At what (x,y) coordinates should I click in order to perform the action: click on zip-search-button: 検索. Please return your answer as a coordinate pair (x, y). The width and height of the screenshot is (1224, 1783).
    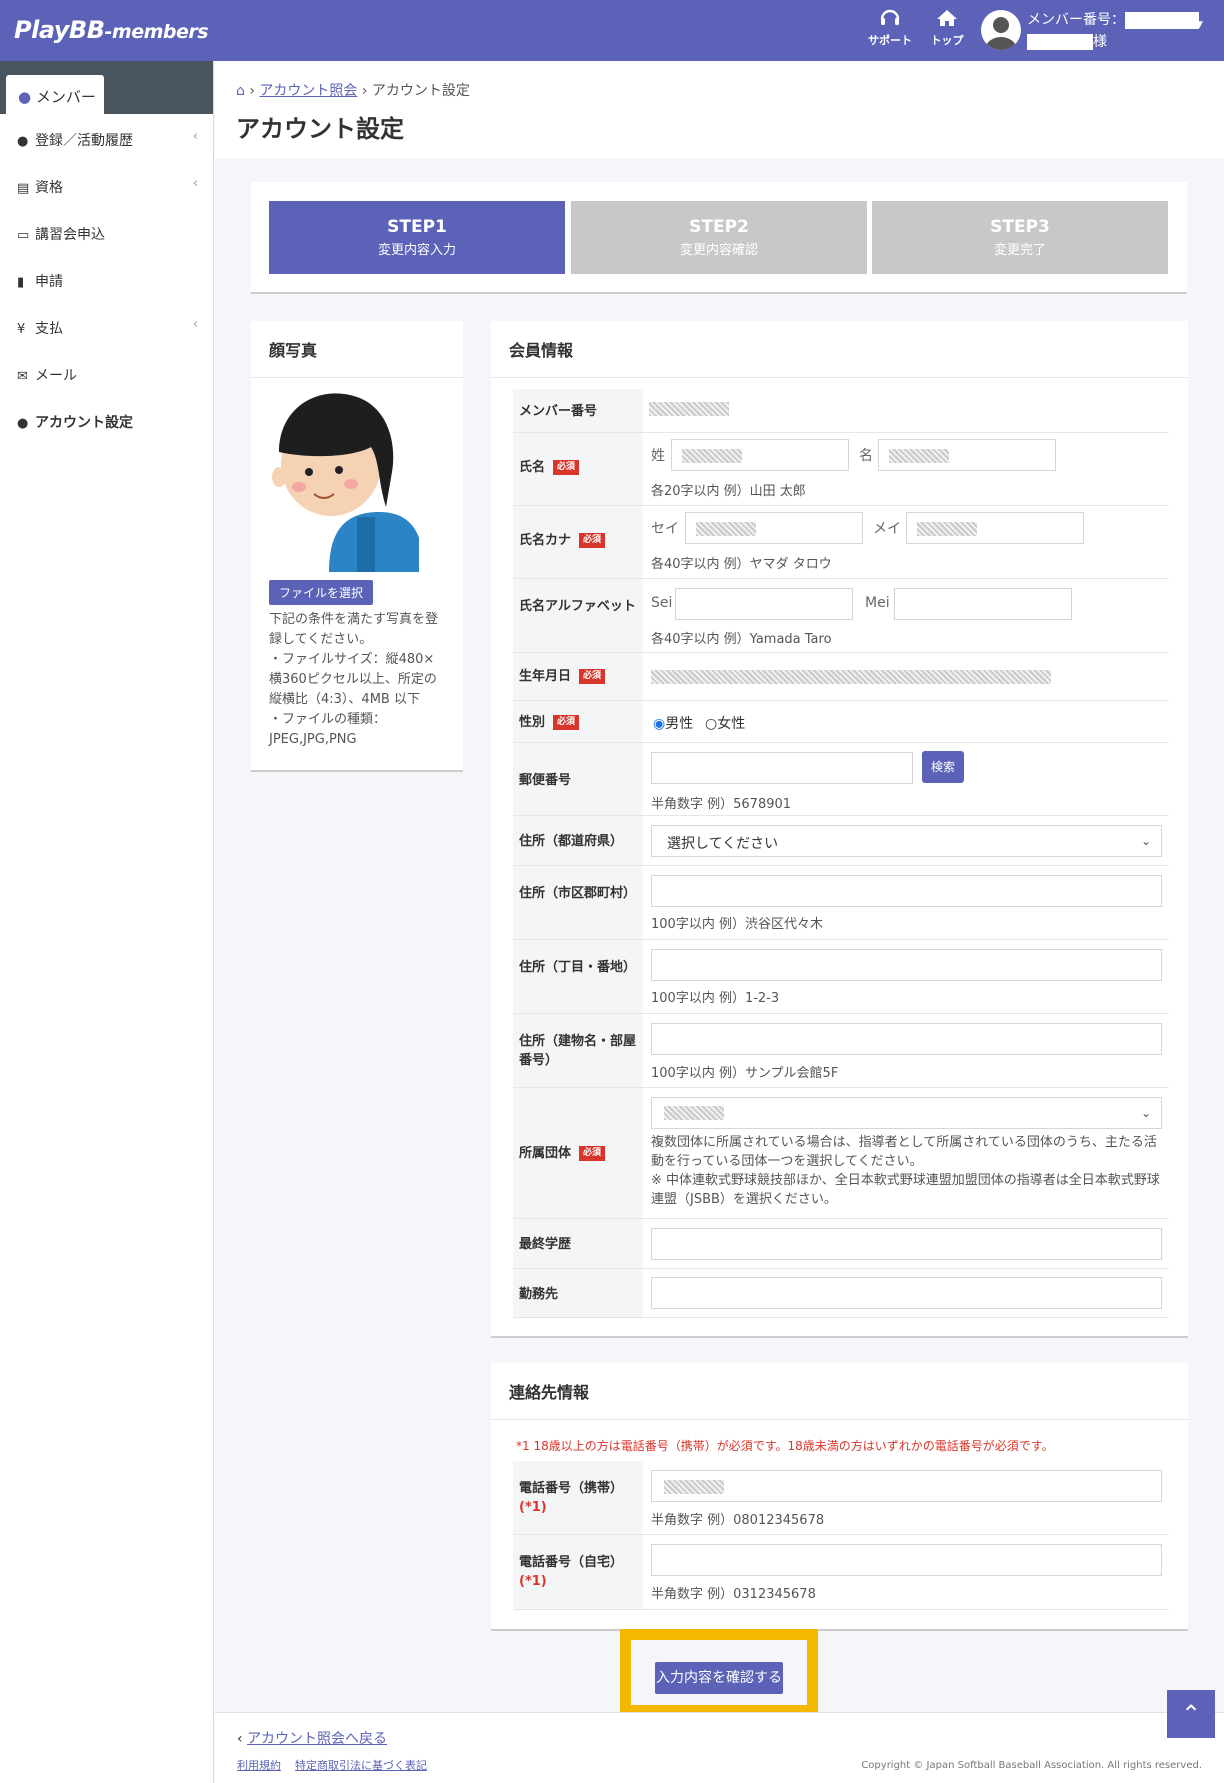
    Looking at the image, I should click on (943, 767).